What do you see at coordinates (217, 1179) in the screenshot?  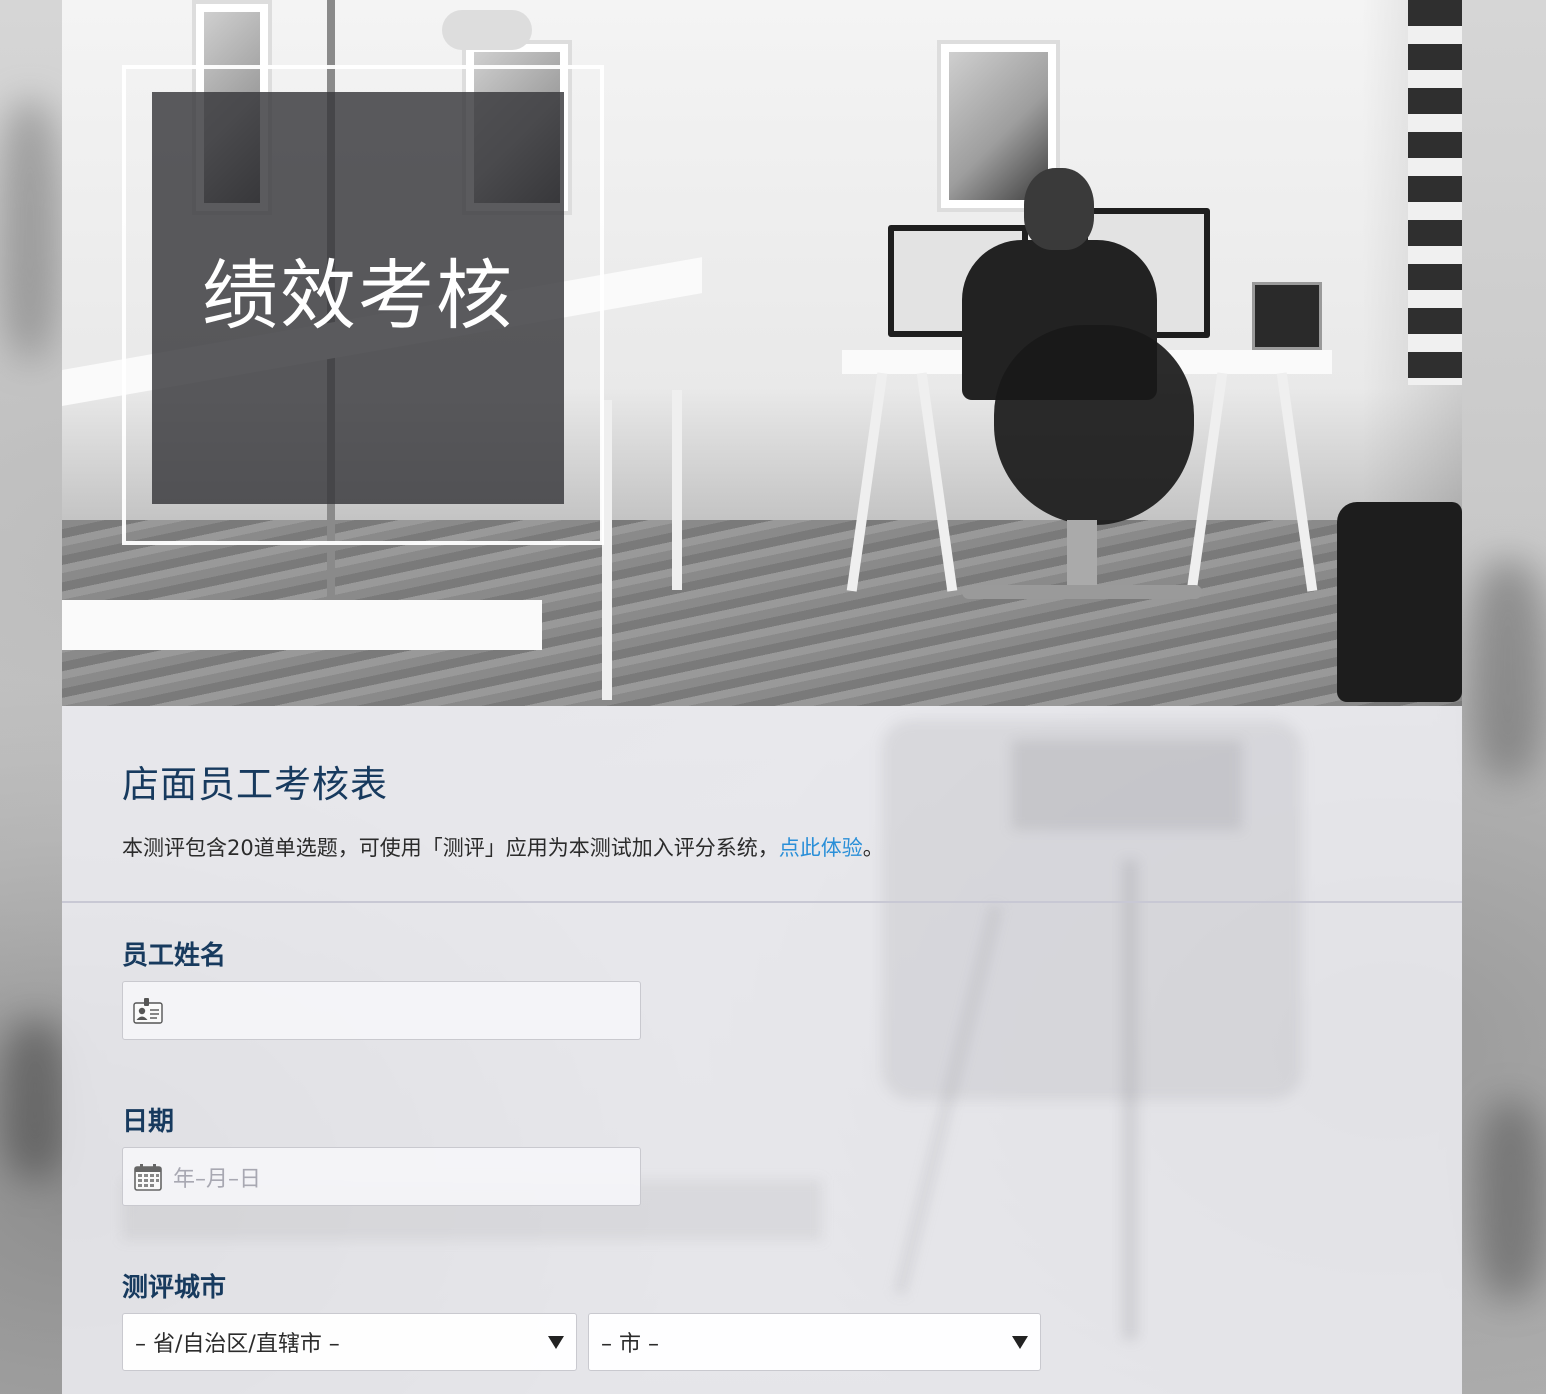 I see `date-placeholder: 年–月–日` at bounding box center [217, 1179].